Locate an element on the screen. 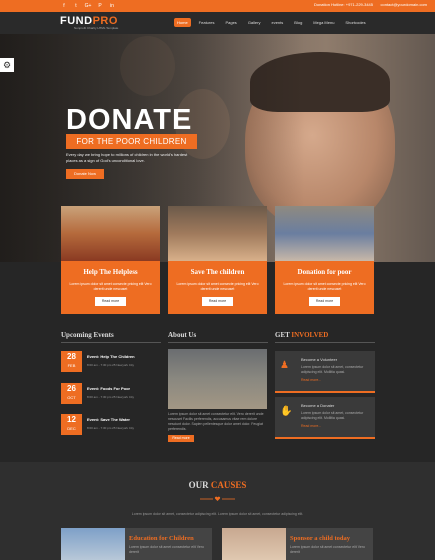 The image size is (435, 560). event-month: DEC is located at coordinates (71, 428).